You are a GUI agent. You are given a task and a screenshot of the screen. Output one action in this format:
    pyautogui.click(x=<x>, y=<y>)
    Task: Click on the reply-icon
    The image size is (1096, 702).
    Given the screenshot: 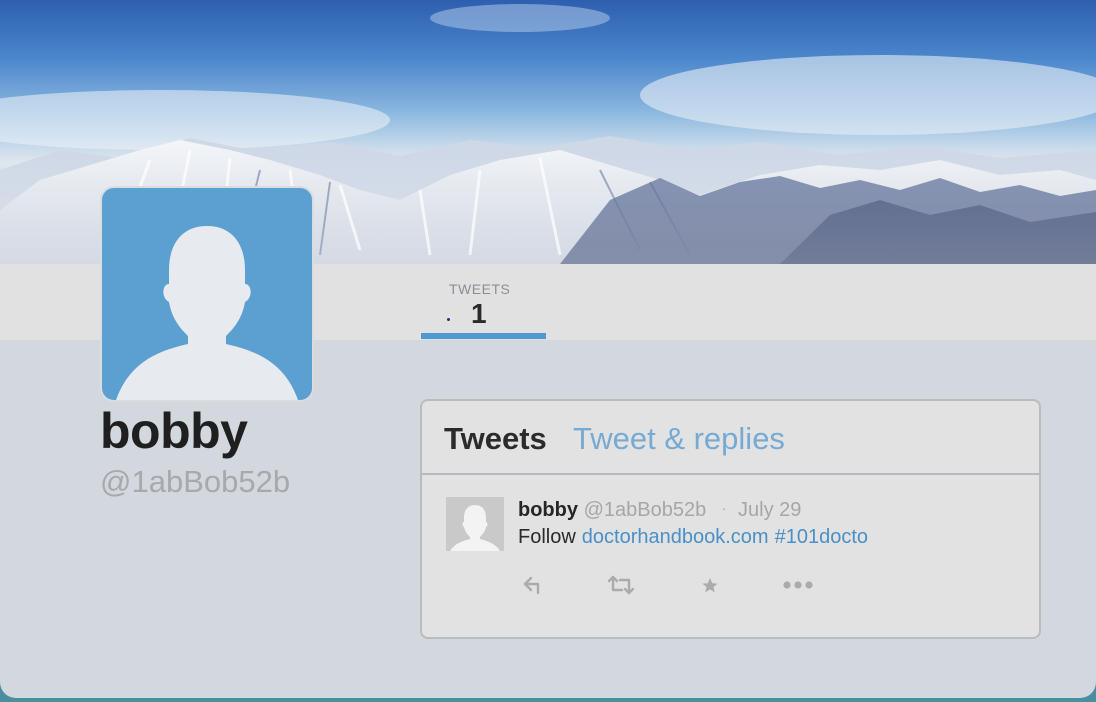 What is the action you would take?
    pyautogui.click(x=531, y=585)
    